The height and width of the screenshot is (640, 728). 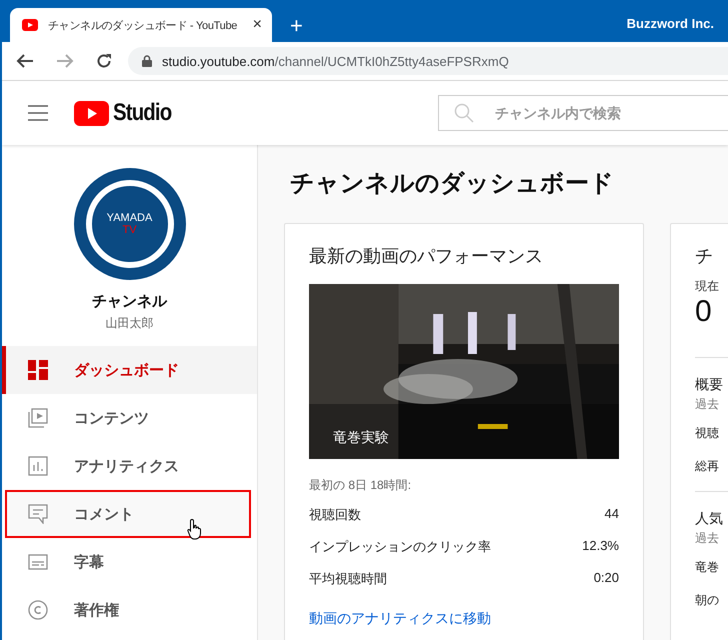 What do you see at coordinates (129, 418) in the screenshot?
I see `sidebar-item: コンテンツ` at bounding box center [129, 418].